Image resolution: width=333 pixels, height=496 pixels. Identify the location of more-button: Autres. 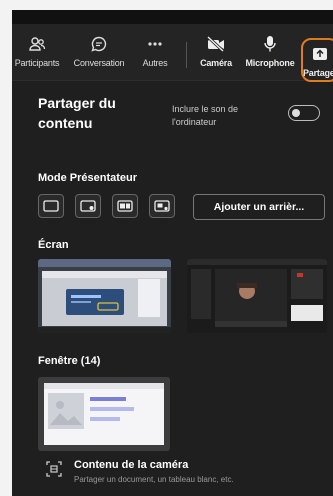
(155, 54).